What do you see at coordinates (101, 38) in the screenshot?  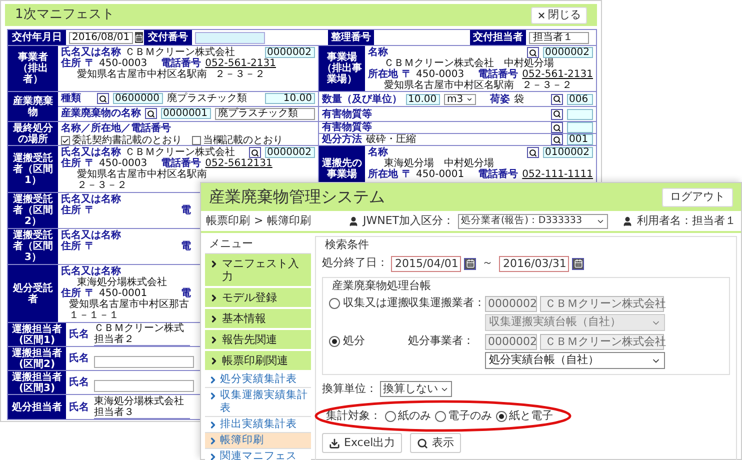 I see `date-field: 2016/08/01` at bounding box center [101, 38].